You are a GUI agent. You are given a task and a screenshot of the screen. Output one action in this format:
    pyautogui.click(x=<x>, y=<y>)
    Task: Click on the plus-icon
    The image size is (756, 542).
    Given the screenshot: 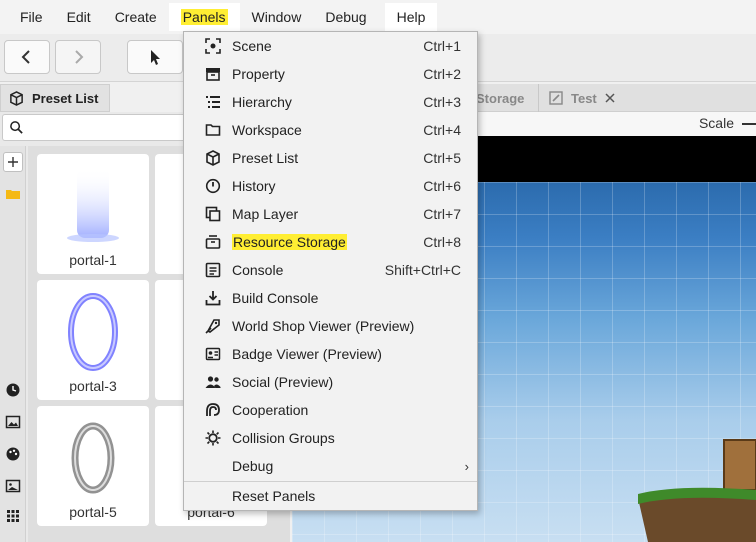 What is the action you would take?
    pyautogui.click(x=13, y=162)
    